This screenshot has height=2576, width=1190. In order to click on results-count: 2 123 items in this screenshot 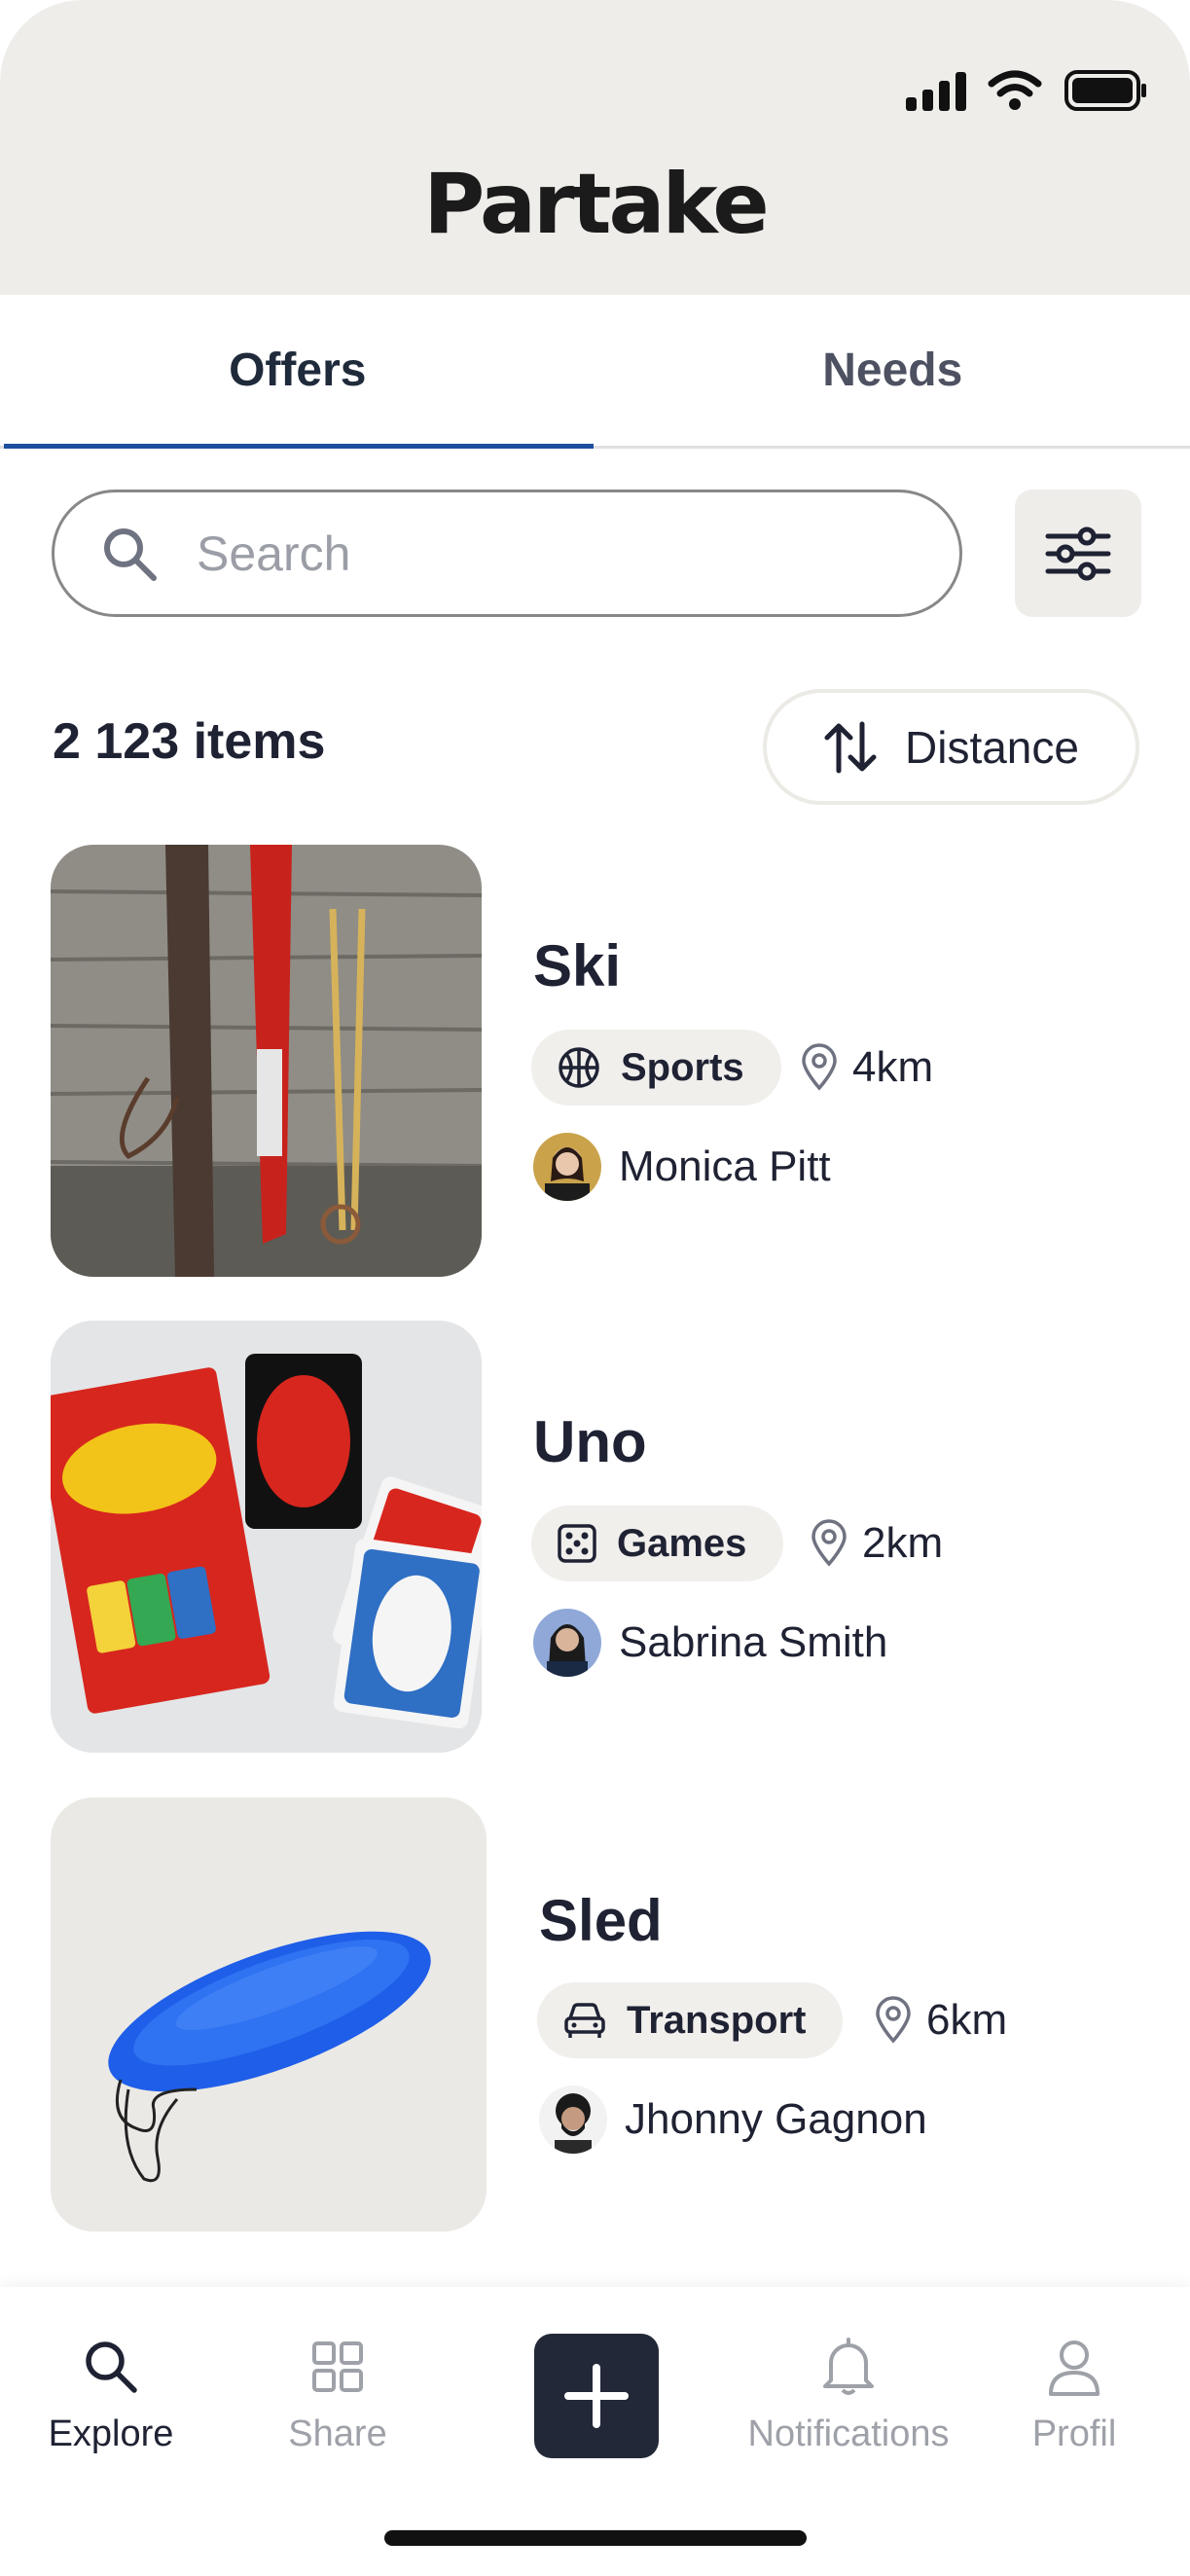, I will do `click(189, 741)`.